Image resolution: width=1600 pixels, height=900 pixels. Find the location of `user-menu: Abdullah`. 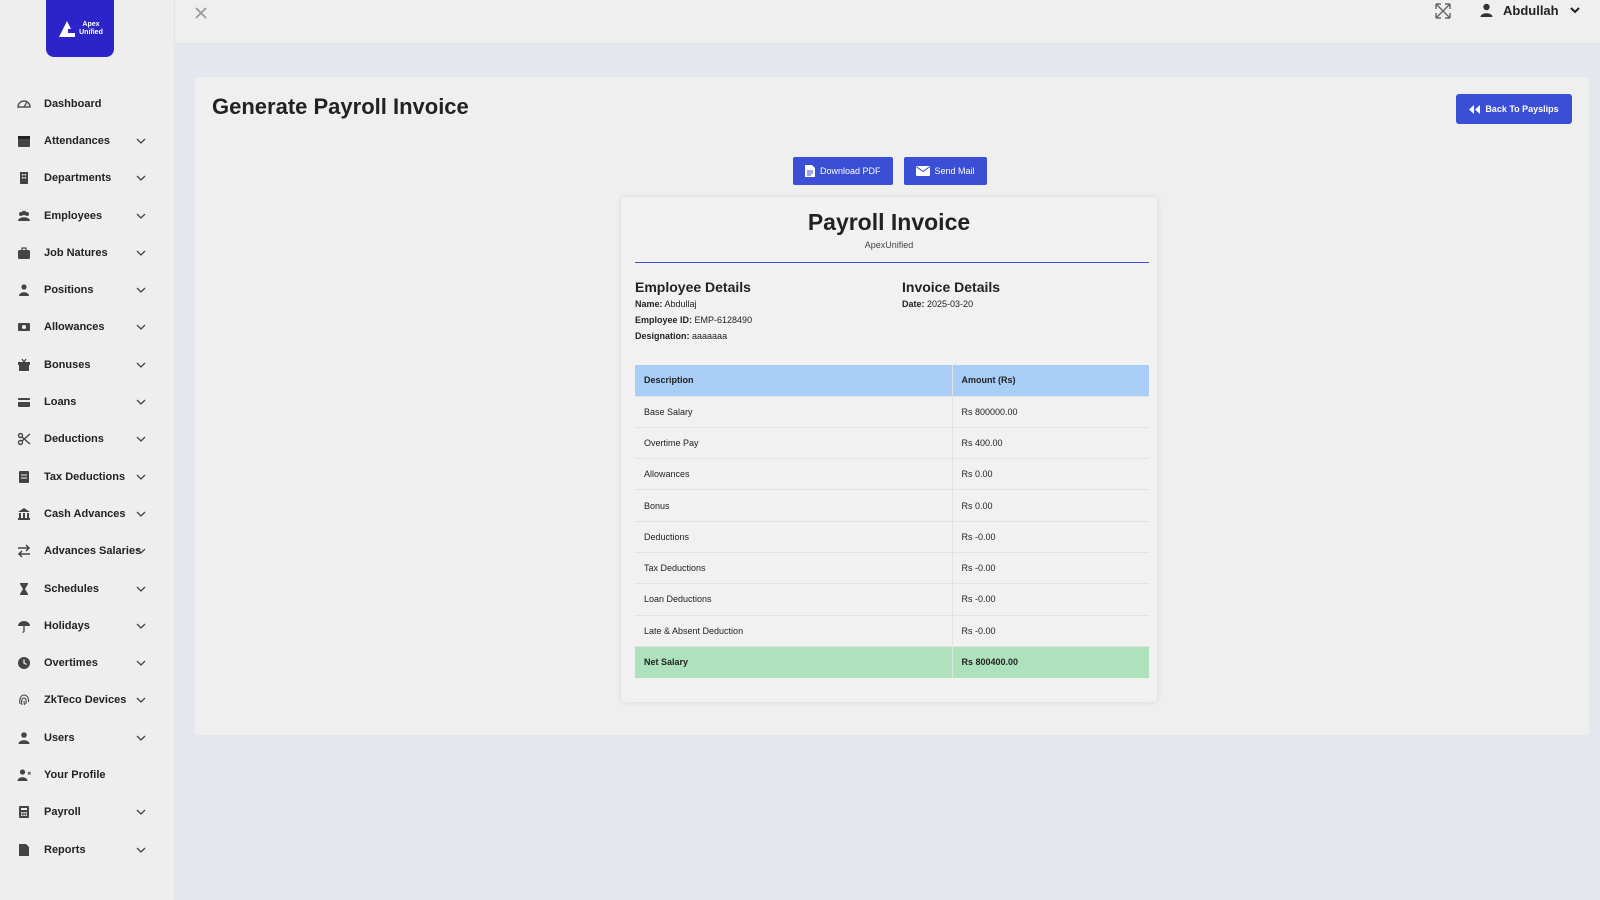

user-menu: Abdullah is located at coordinates (1530, 10).